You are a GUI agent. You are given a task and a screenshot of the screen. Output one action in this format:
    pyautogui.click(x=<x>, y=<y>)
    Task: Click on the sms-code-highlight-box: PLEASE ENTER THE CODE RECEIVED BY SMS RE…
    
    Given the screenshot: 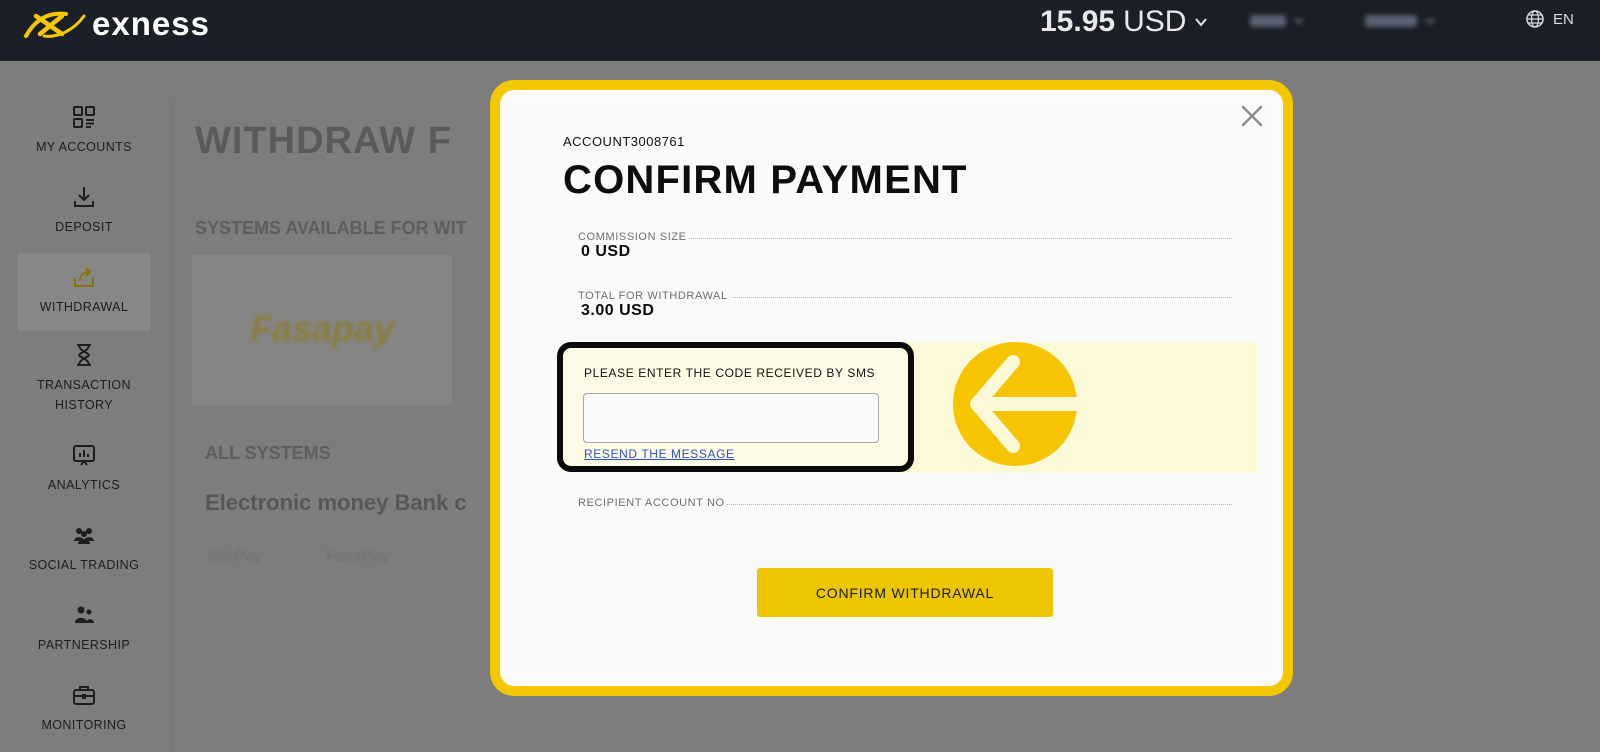 What is the action you would take?
    pyautogui.click(x=735, y=407)
    